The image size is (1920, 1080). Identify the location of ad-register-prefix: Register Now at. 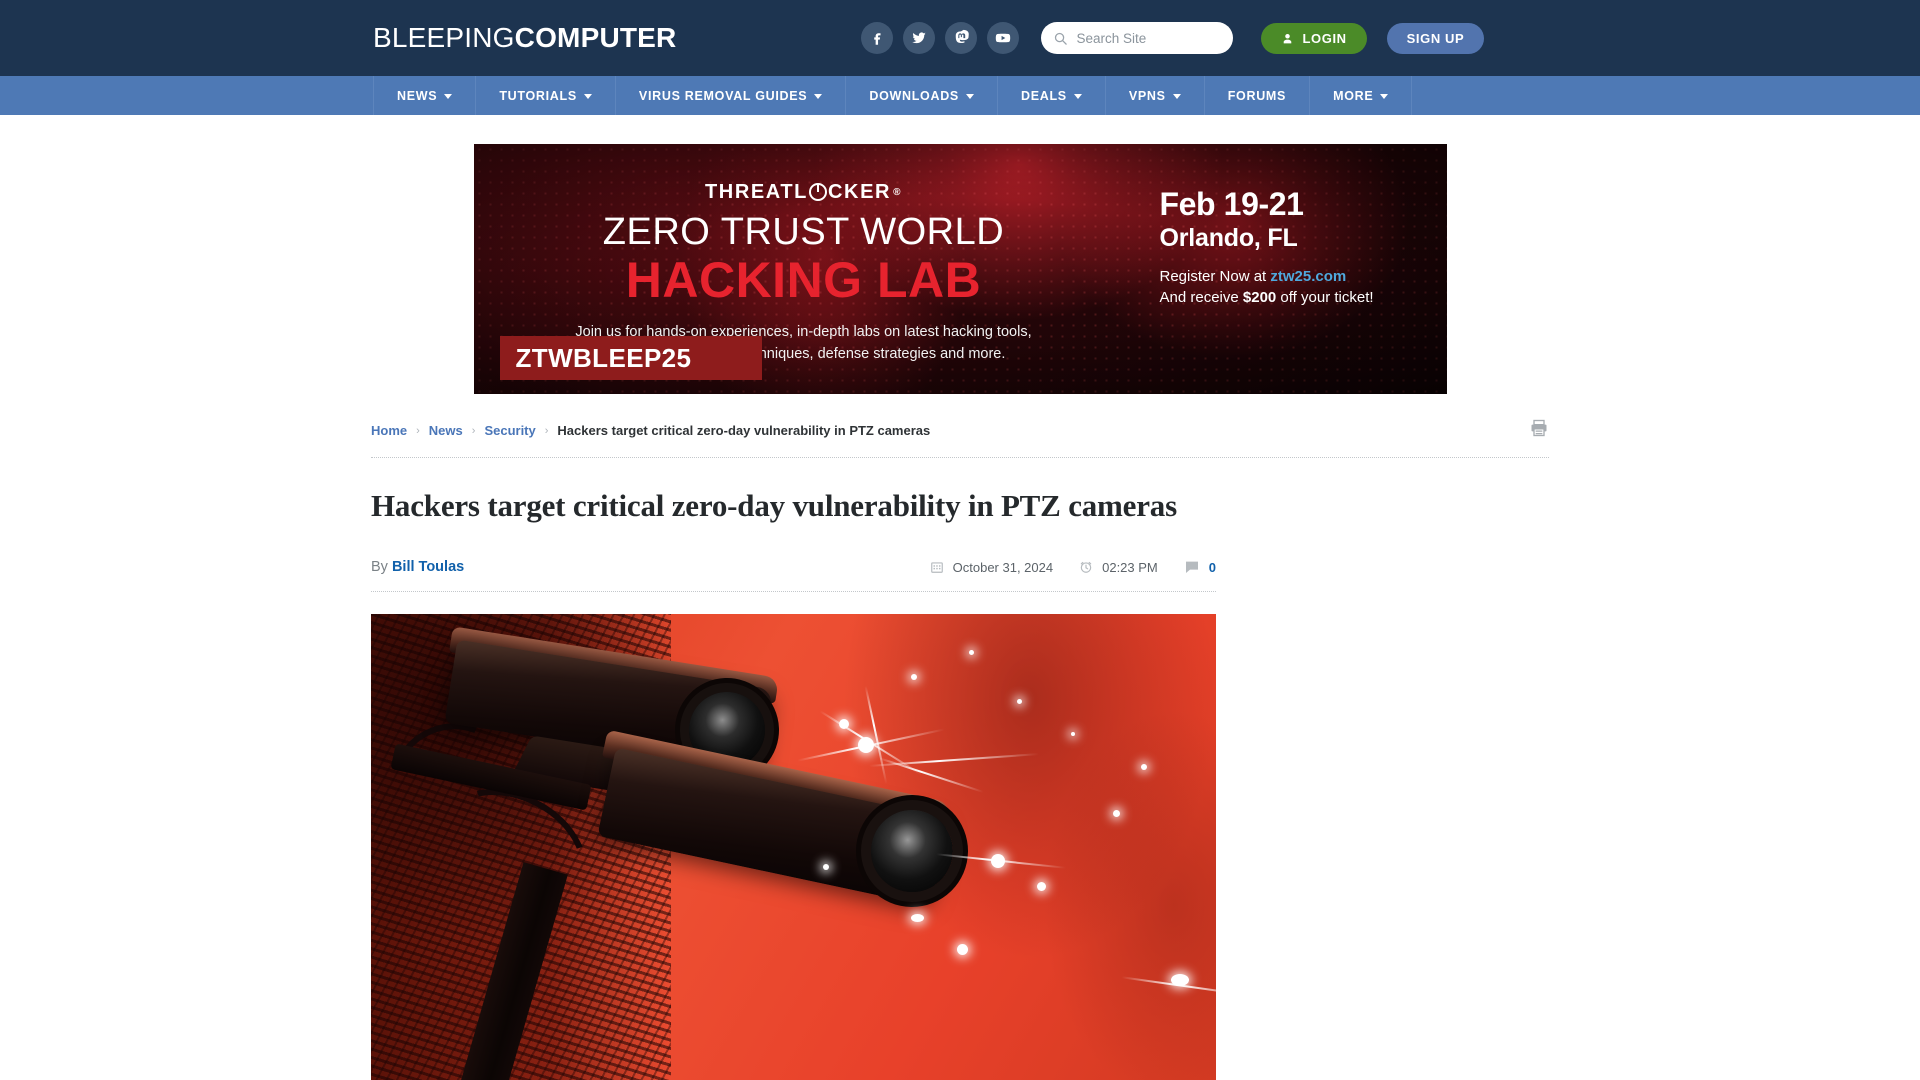
(1215, 276).